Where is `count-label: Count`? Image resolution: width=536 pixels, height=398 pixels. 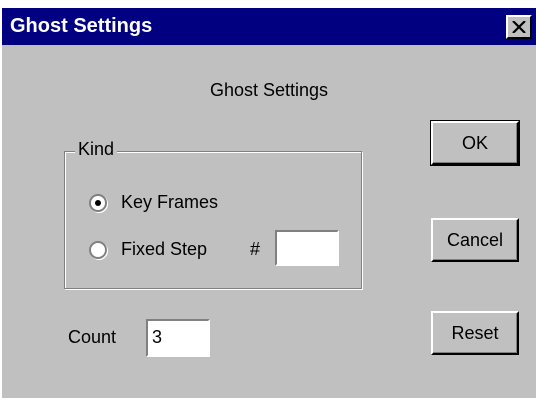 count-label: Count is located at coordinates (92, 337).